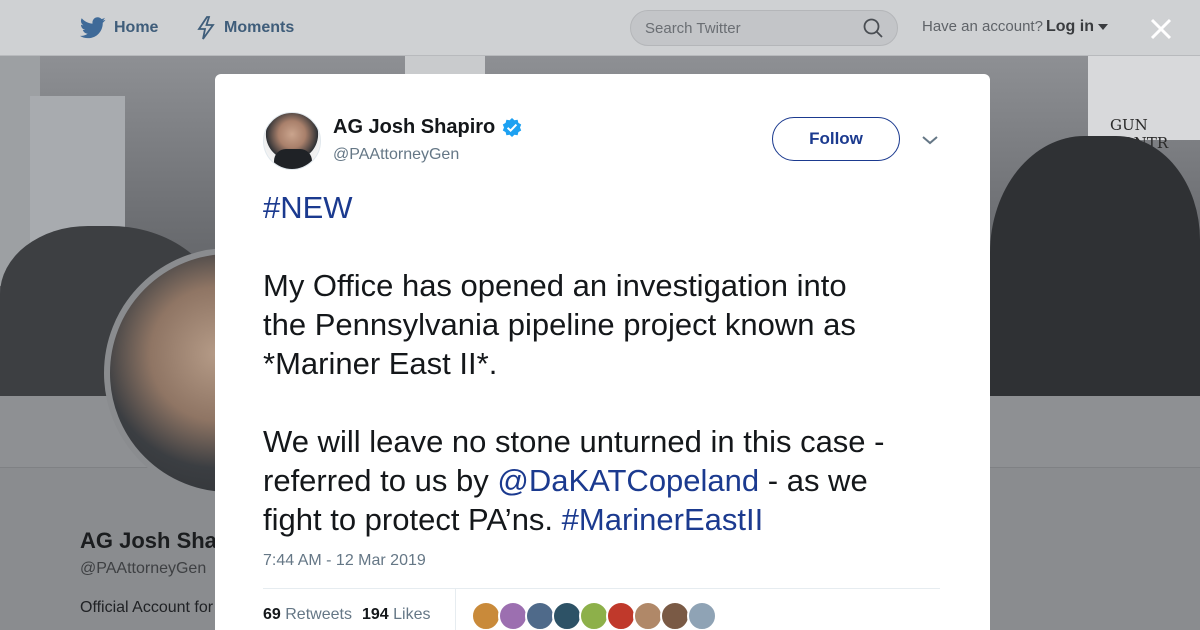  I want to click on banner-sign, so click(445, 65).